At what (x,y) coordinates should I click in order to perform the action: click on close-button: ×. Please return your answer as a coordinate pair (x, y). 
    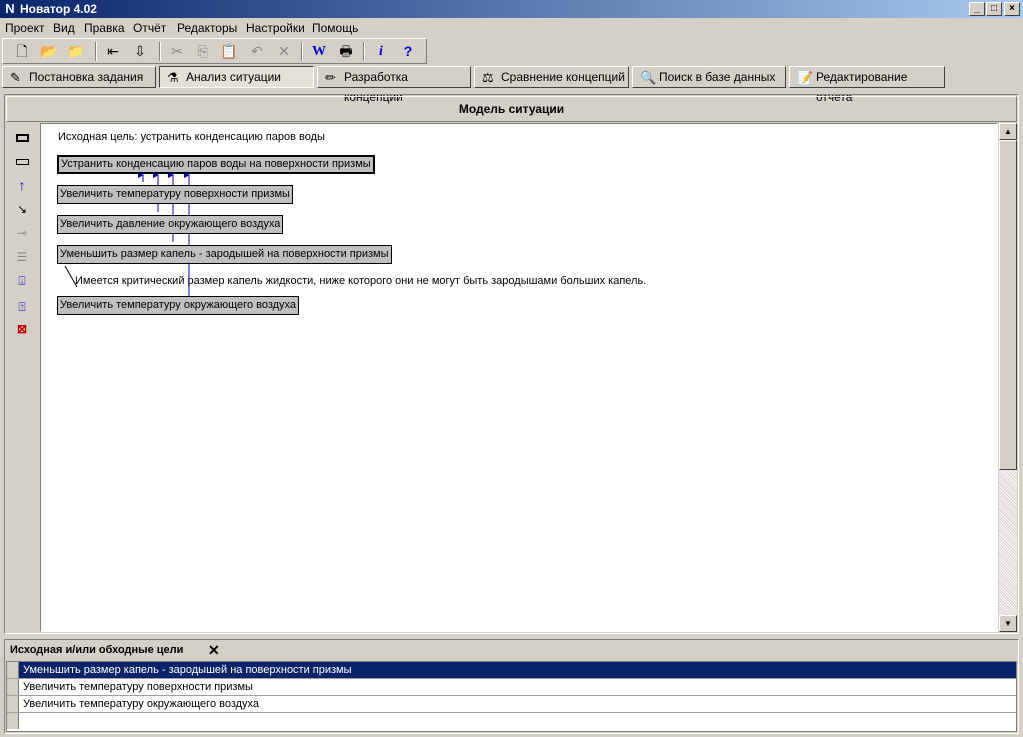
    Looking at the image, I should click on (1012, 9).